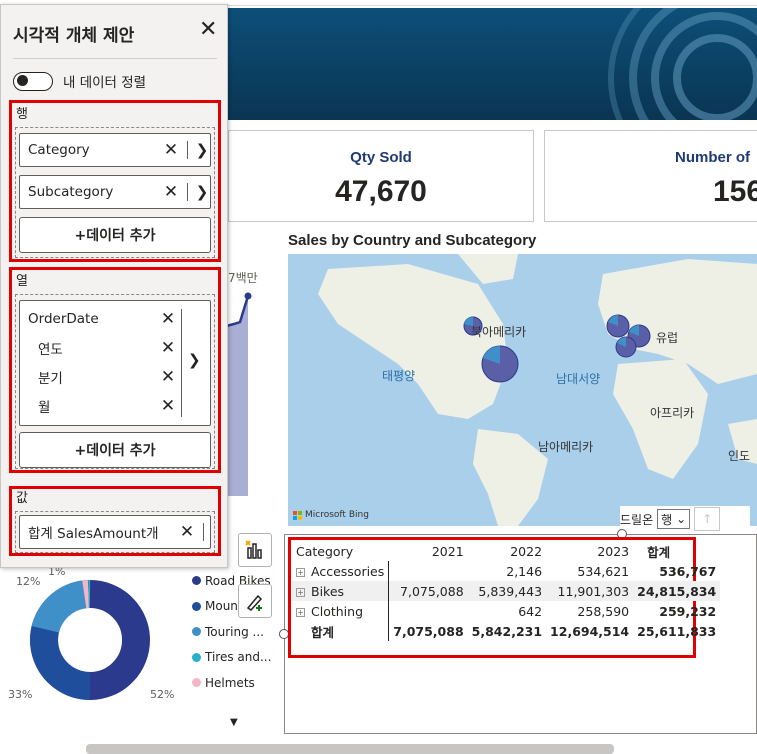  Describe the element at coordinates (428, 551) in the screenshot. I see `matrix-header-2021: 2021` at that location.